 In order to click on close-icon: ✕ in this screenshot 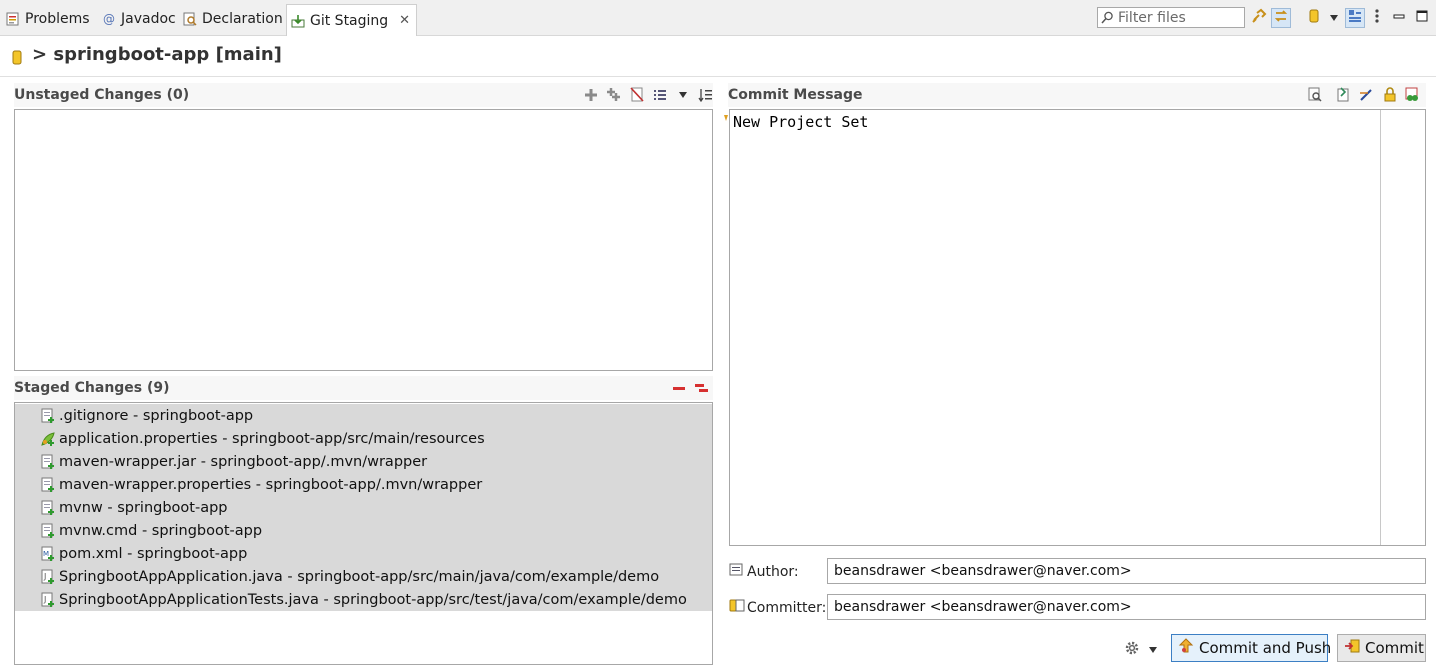, I will do `click(404, 20)`.